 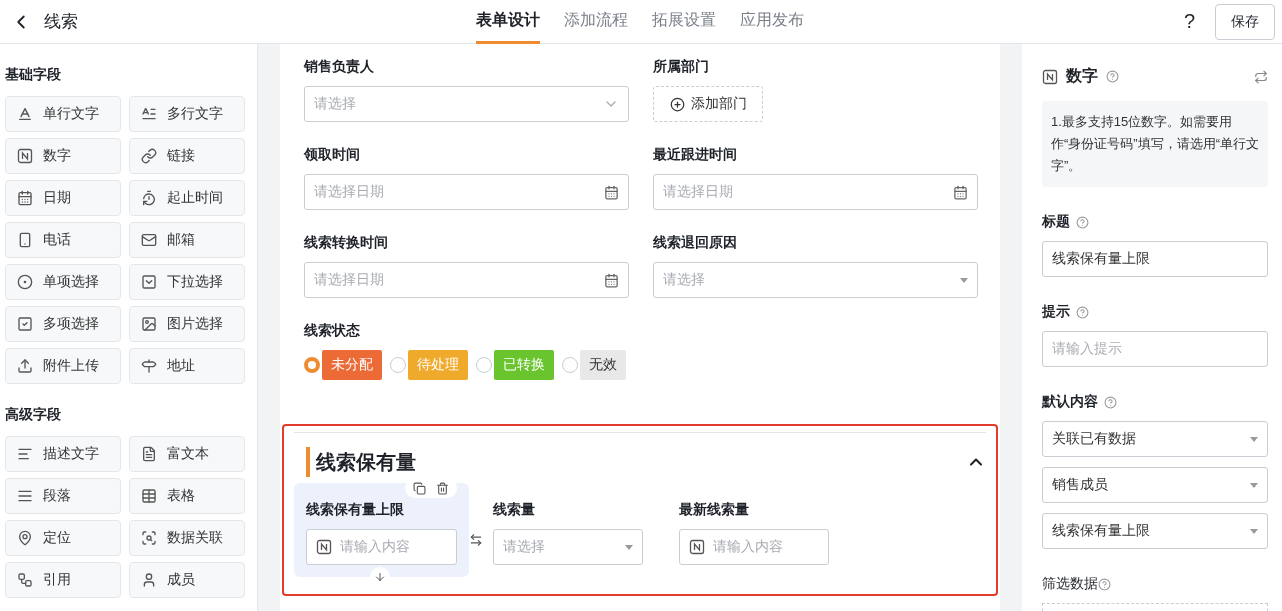 I want to click on document-icon, so click(x=149, y=454).